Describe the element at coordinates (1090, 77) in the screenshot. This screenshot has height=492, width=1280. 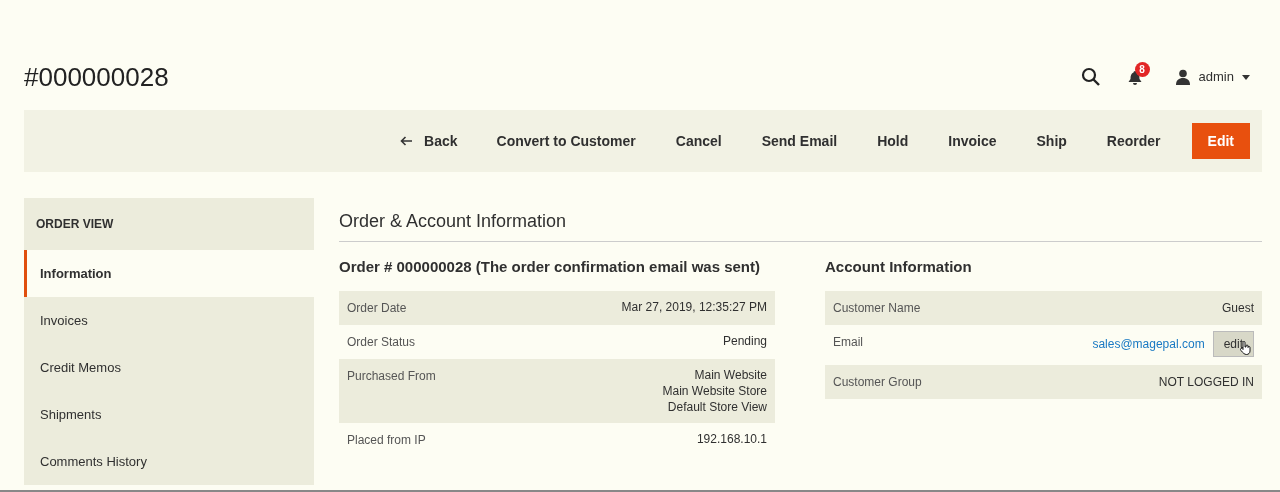
I see `search-icon` at that location.